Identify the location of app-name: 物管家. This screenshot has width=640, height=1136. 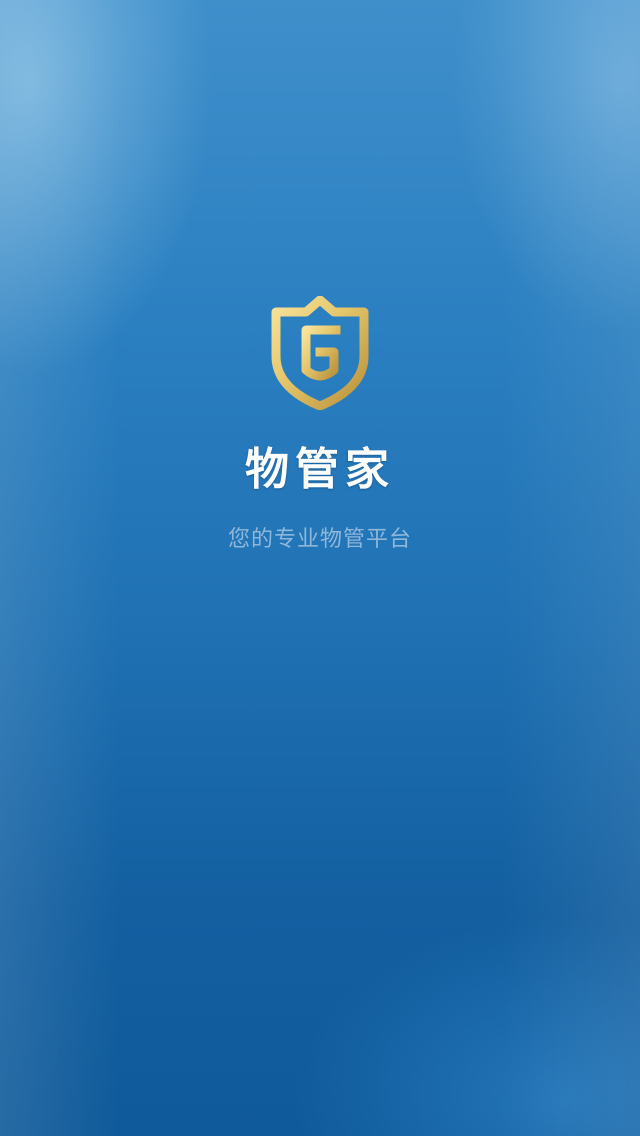
(320, 469).